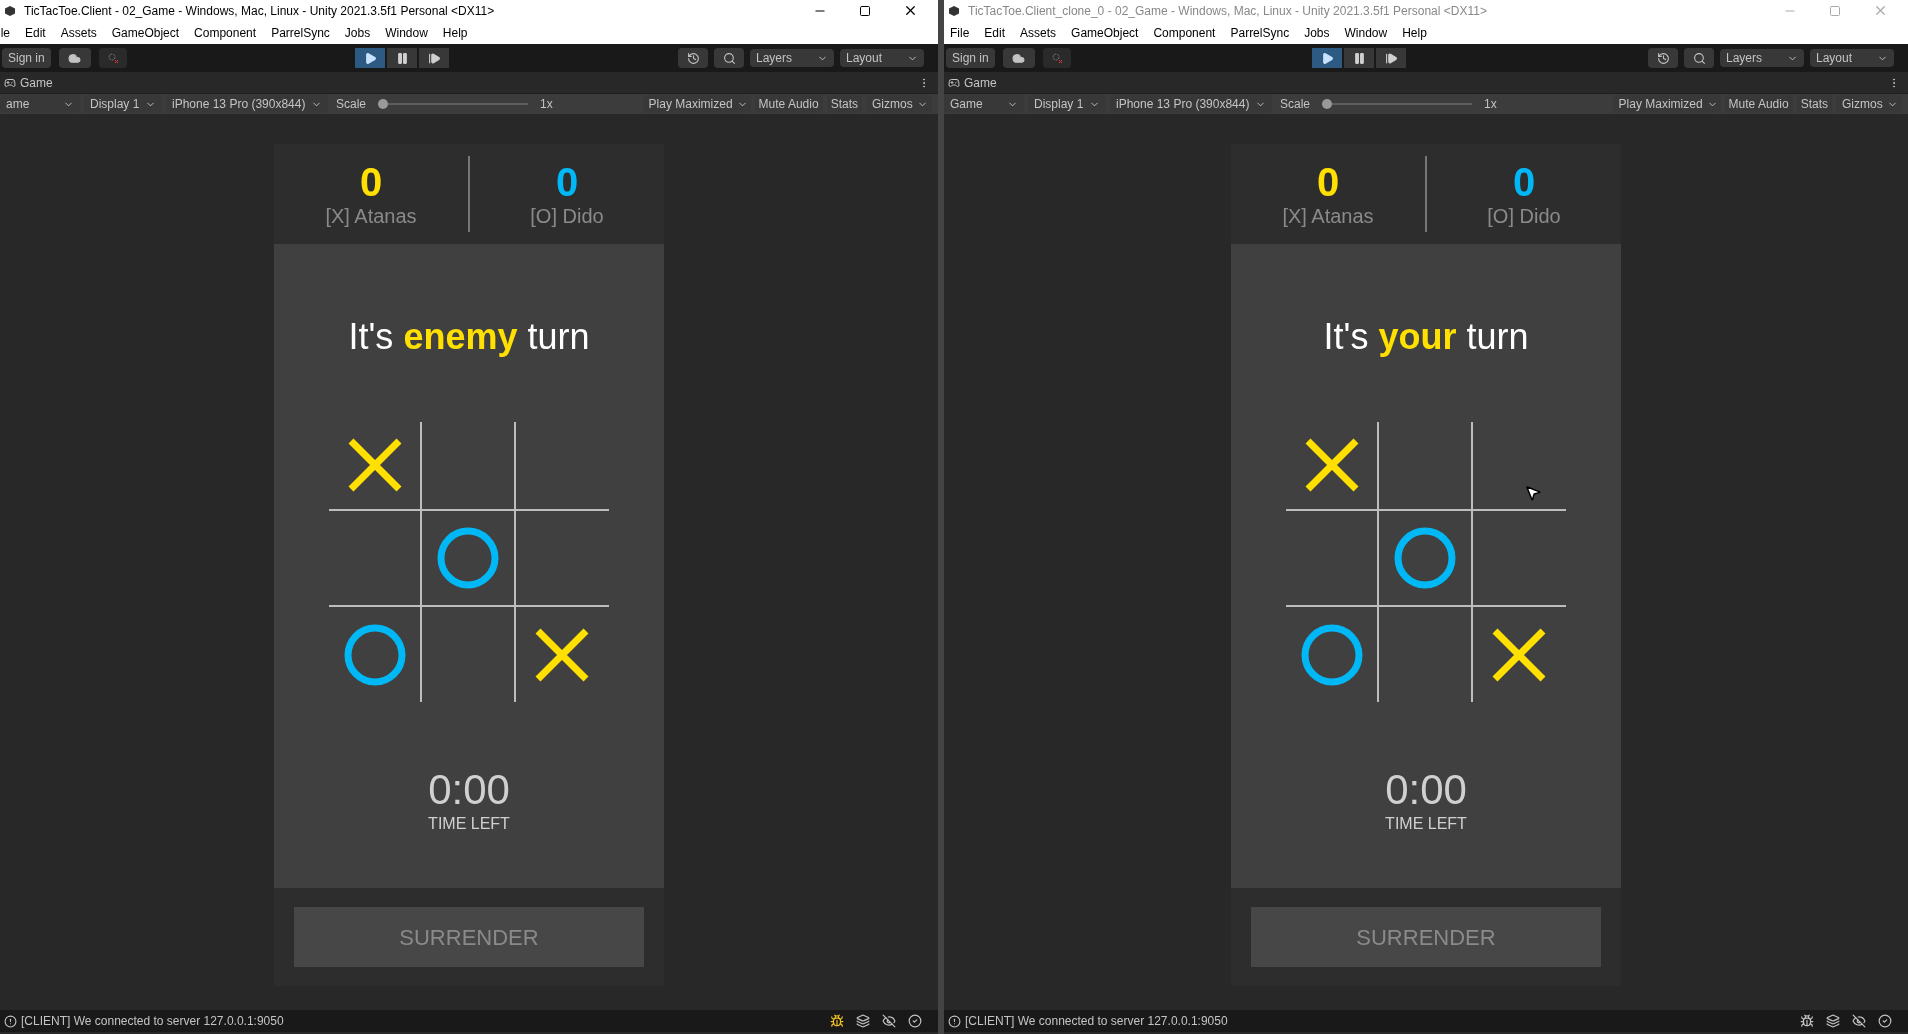  What do you see at coordinates (984, 104) in the screenshot?
I see `view-dropdown: Game` at bounding box center [984, 104].